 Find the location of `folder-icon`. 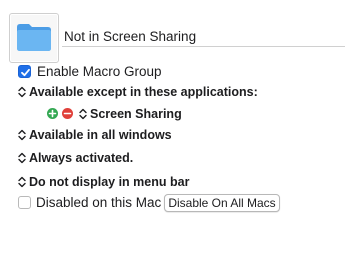

folder-icon is located at coordinates (34, 37).